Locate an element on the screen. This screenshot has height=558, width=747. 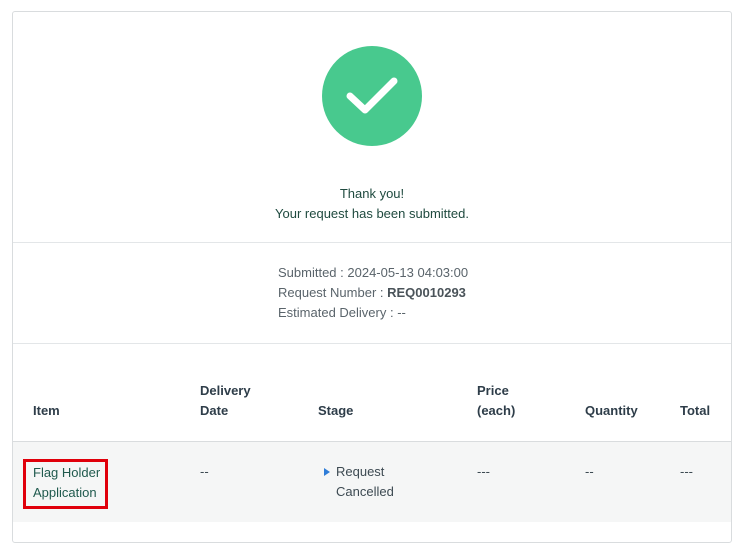
cell-price: --- is located at coordinates (483, 471).